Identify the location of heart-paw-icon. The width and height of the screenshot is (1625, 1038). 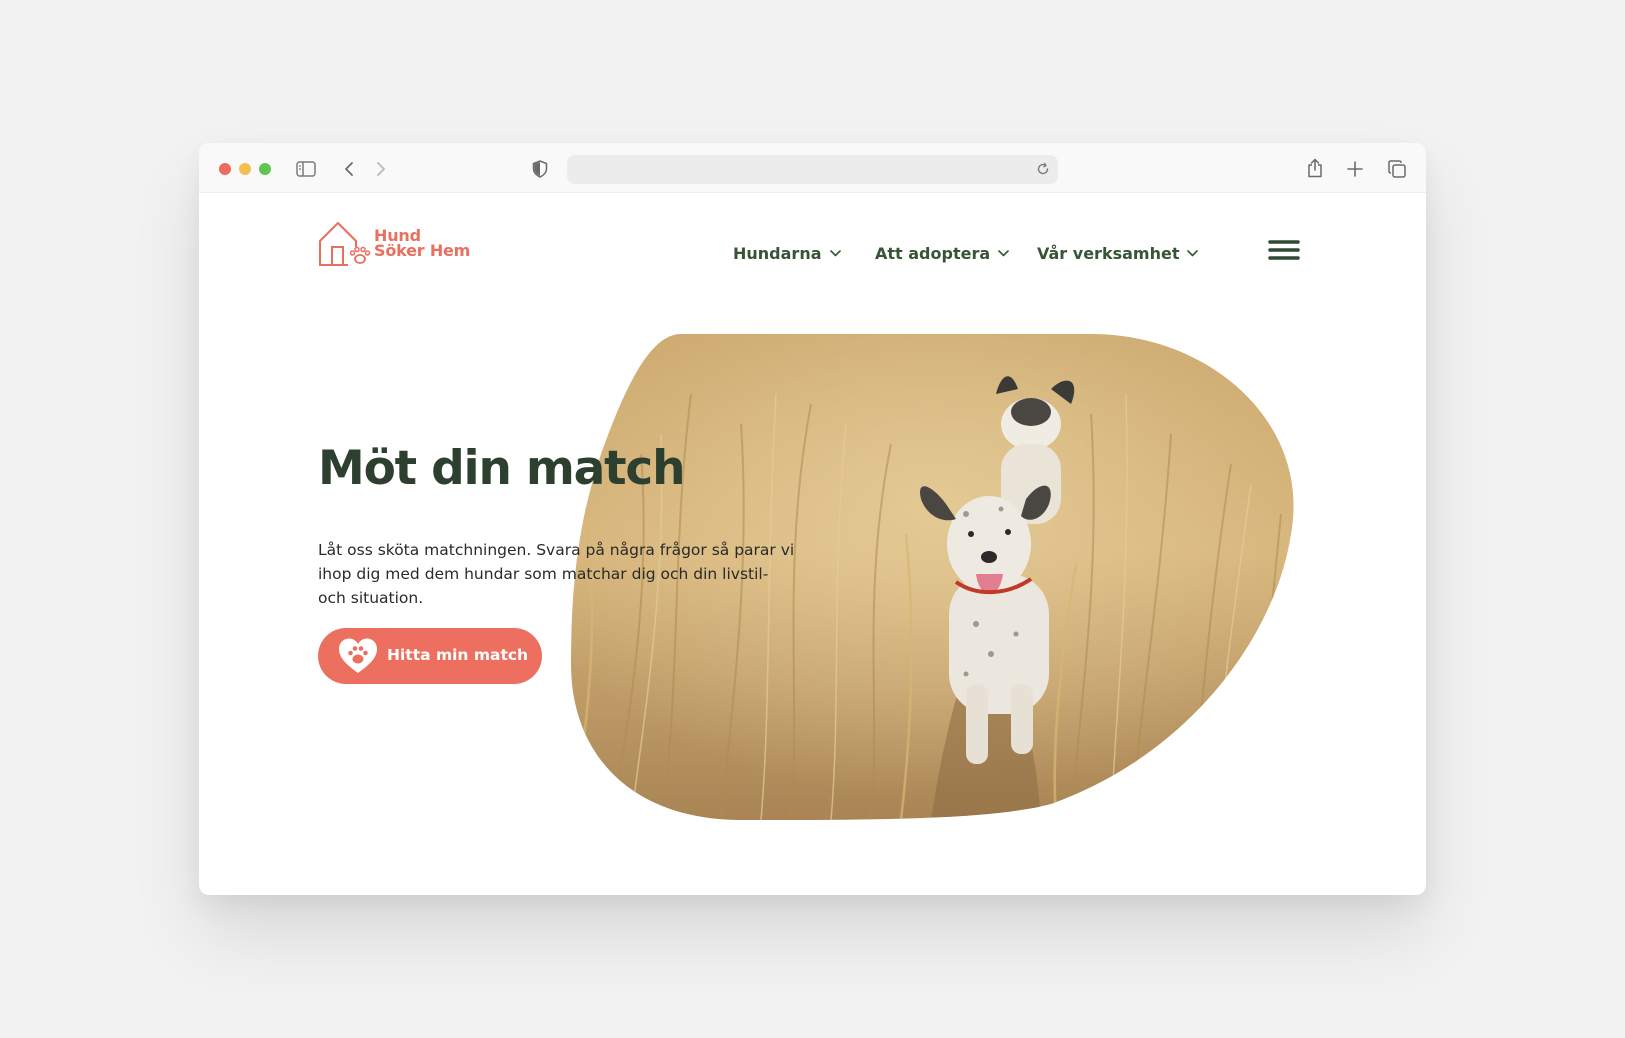
(358, 655).